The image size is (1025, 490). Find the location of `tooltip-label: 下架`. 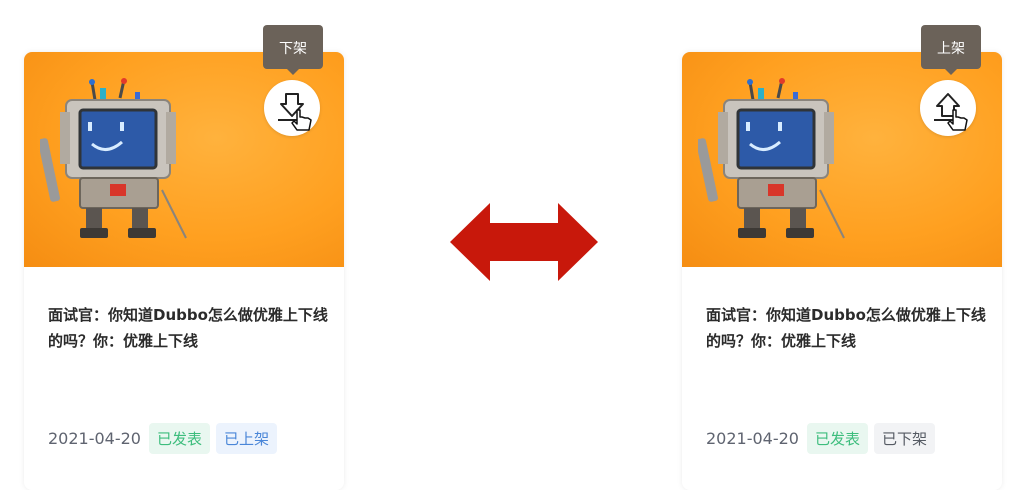

tooltip-label: 下架 is located at coordinates (293, 49).